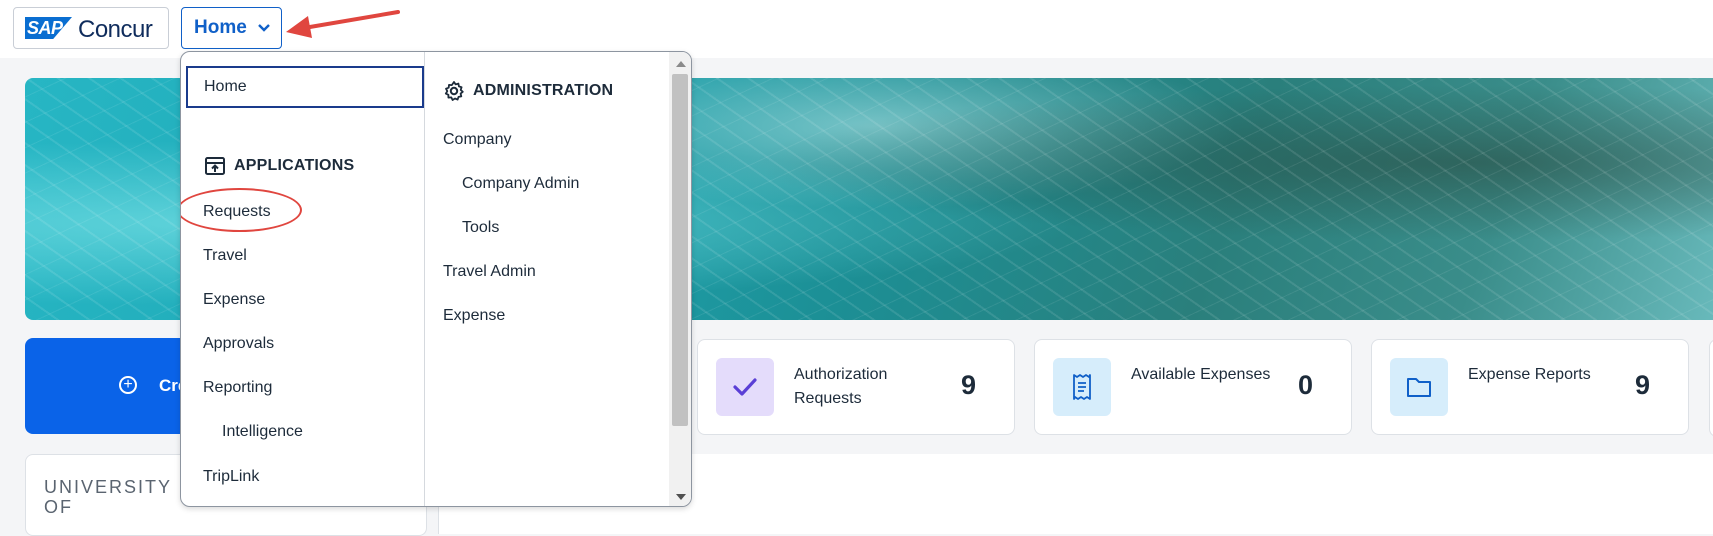 The width and height of the screenshot is (1713, 536). I want to click on annotation-arrow-icon, so click(343, 24).